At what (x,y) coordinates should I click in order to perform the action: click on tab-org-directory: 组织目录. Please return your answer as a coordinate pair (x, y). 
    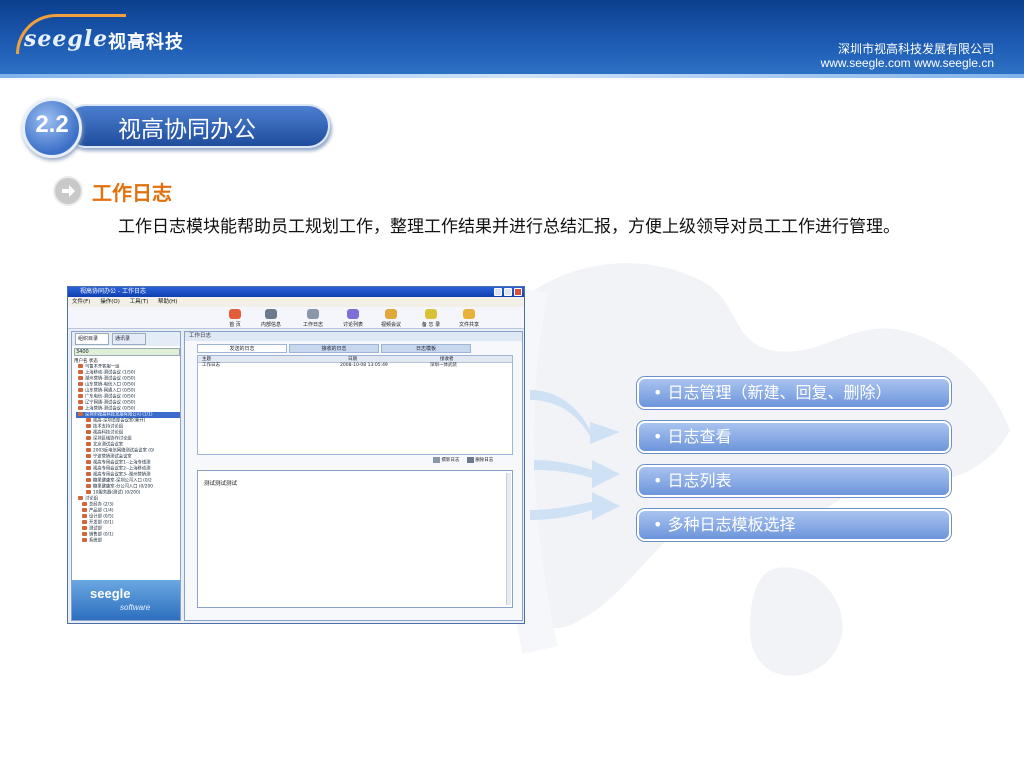
    Looking at the image, I should click on (92, 339).